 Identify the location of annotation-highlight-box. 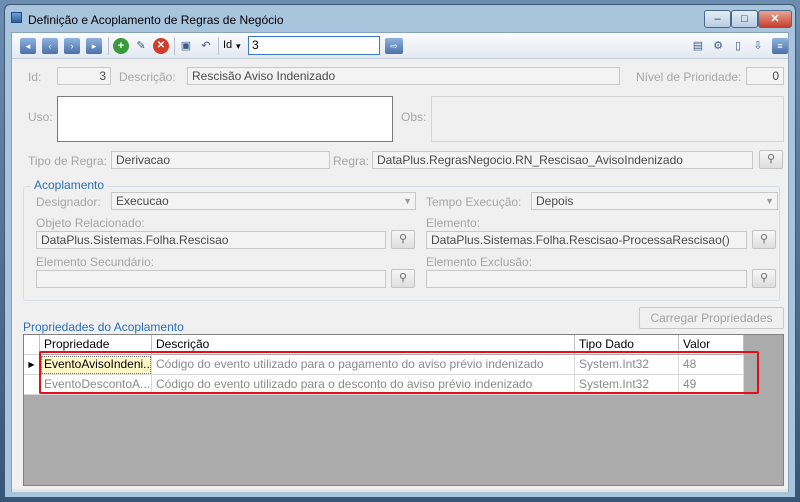
(399, 372).